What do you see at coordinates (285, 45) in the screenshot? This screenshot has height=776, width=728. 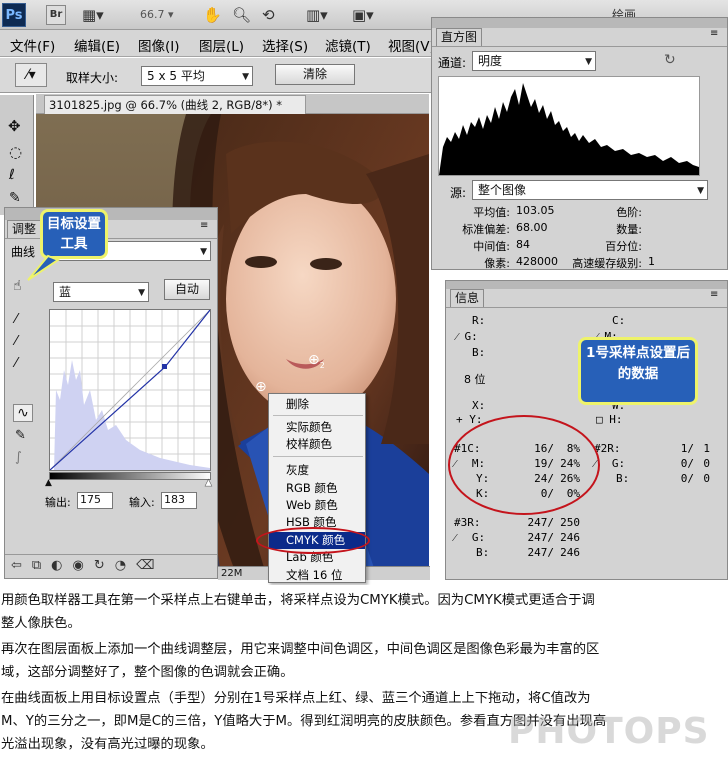 I see `menu-select: 选择(S)` at bounding box center [285, 45].